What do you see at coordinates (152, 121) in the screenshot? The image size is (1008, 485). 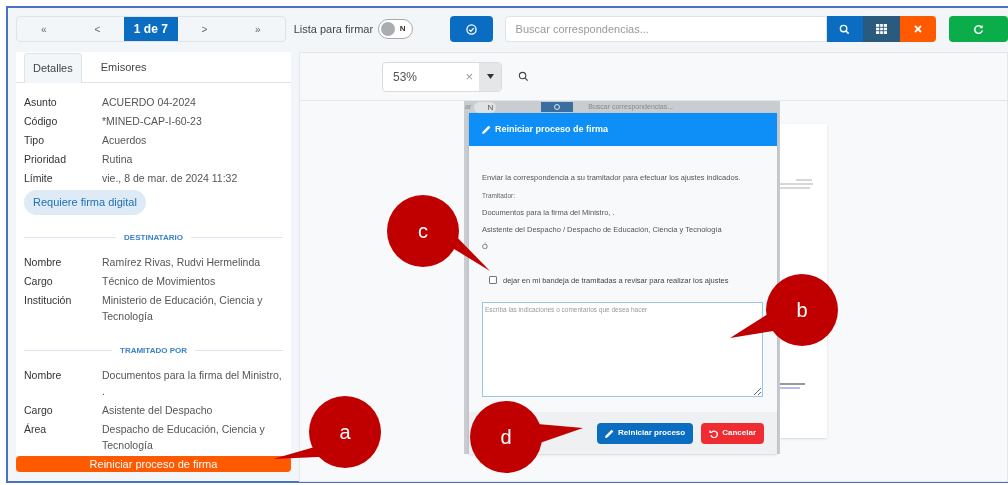 I see `field-value: *MINED-CAP-I-60-23` at bounding box center [152, 121].